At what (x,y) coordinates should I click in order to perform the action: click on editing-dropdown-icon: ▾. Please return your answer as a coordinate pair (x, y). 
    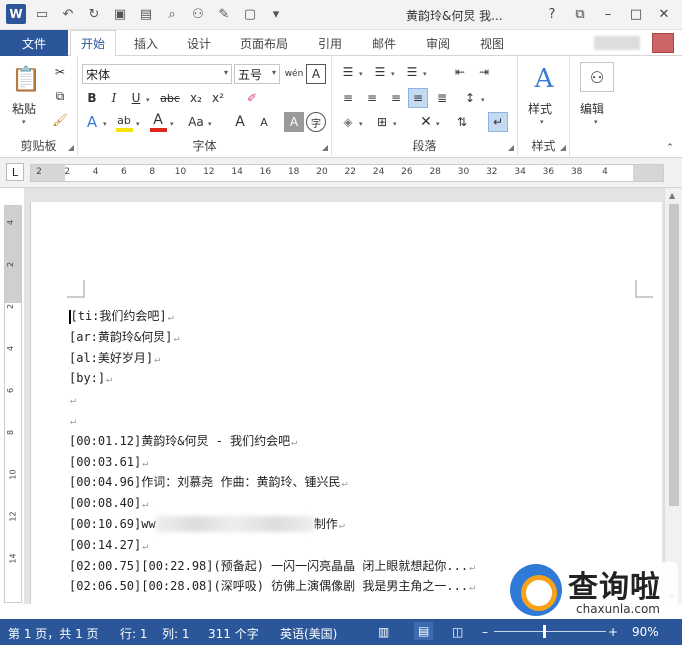
    Looking at the image, I should click on (596, 122).